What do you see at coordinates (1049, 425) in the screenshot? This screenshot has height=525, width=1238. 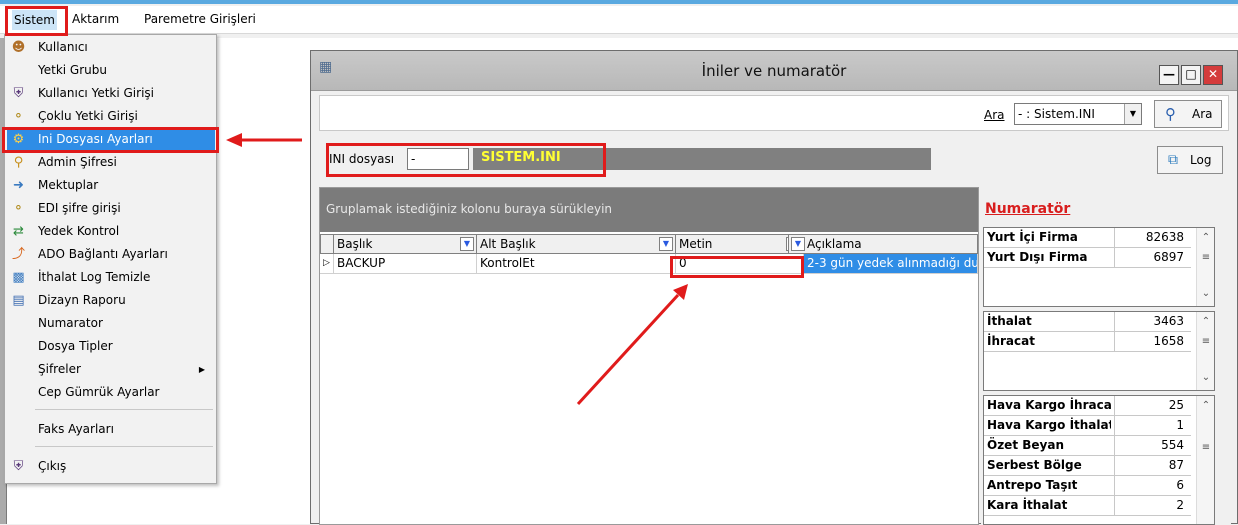 I see `numarator-name: Hava Kargo İthalat` at bounding box center [1049, 425].